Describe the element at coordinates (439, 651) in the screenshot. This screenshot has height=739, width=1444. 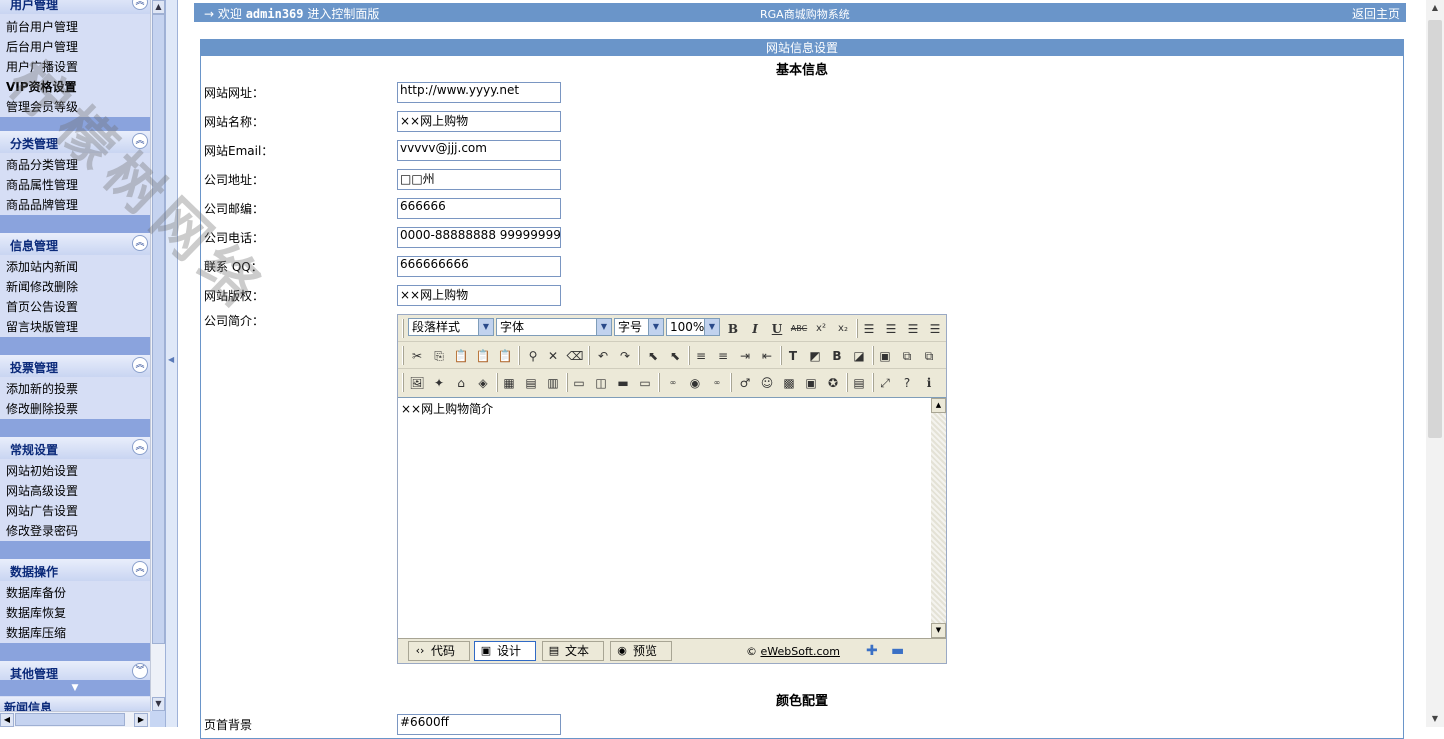
I see `mode-code-button: ‹› 代码` at that location.